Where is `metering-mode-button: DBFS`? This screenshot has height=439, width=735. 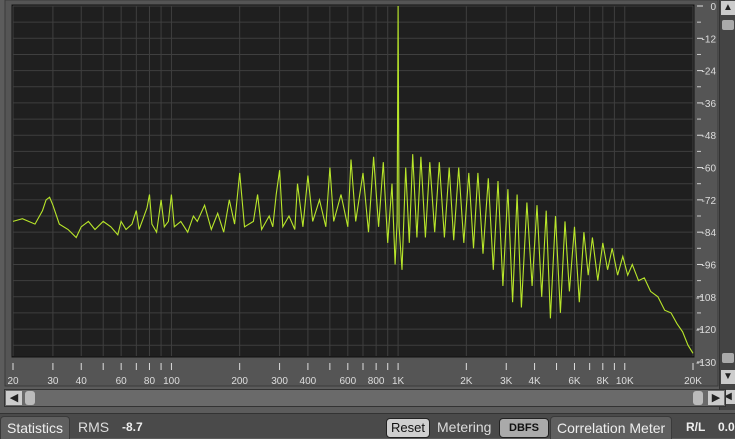 metering-mode-button: DBFS is located at coordinates (524, 428).